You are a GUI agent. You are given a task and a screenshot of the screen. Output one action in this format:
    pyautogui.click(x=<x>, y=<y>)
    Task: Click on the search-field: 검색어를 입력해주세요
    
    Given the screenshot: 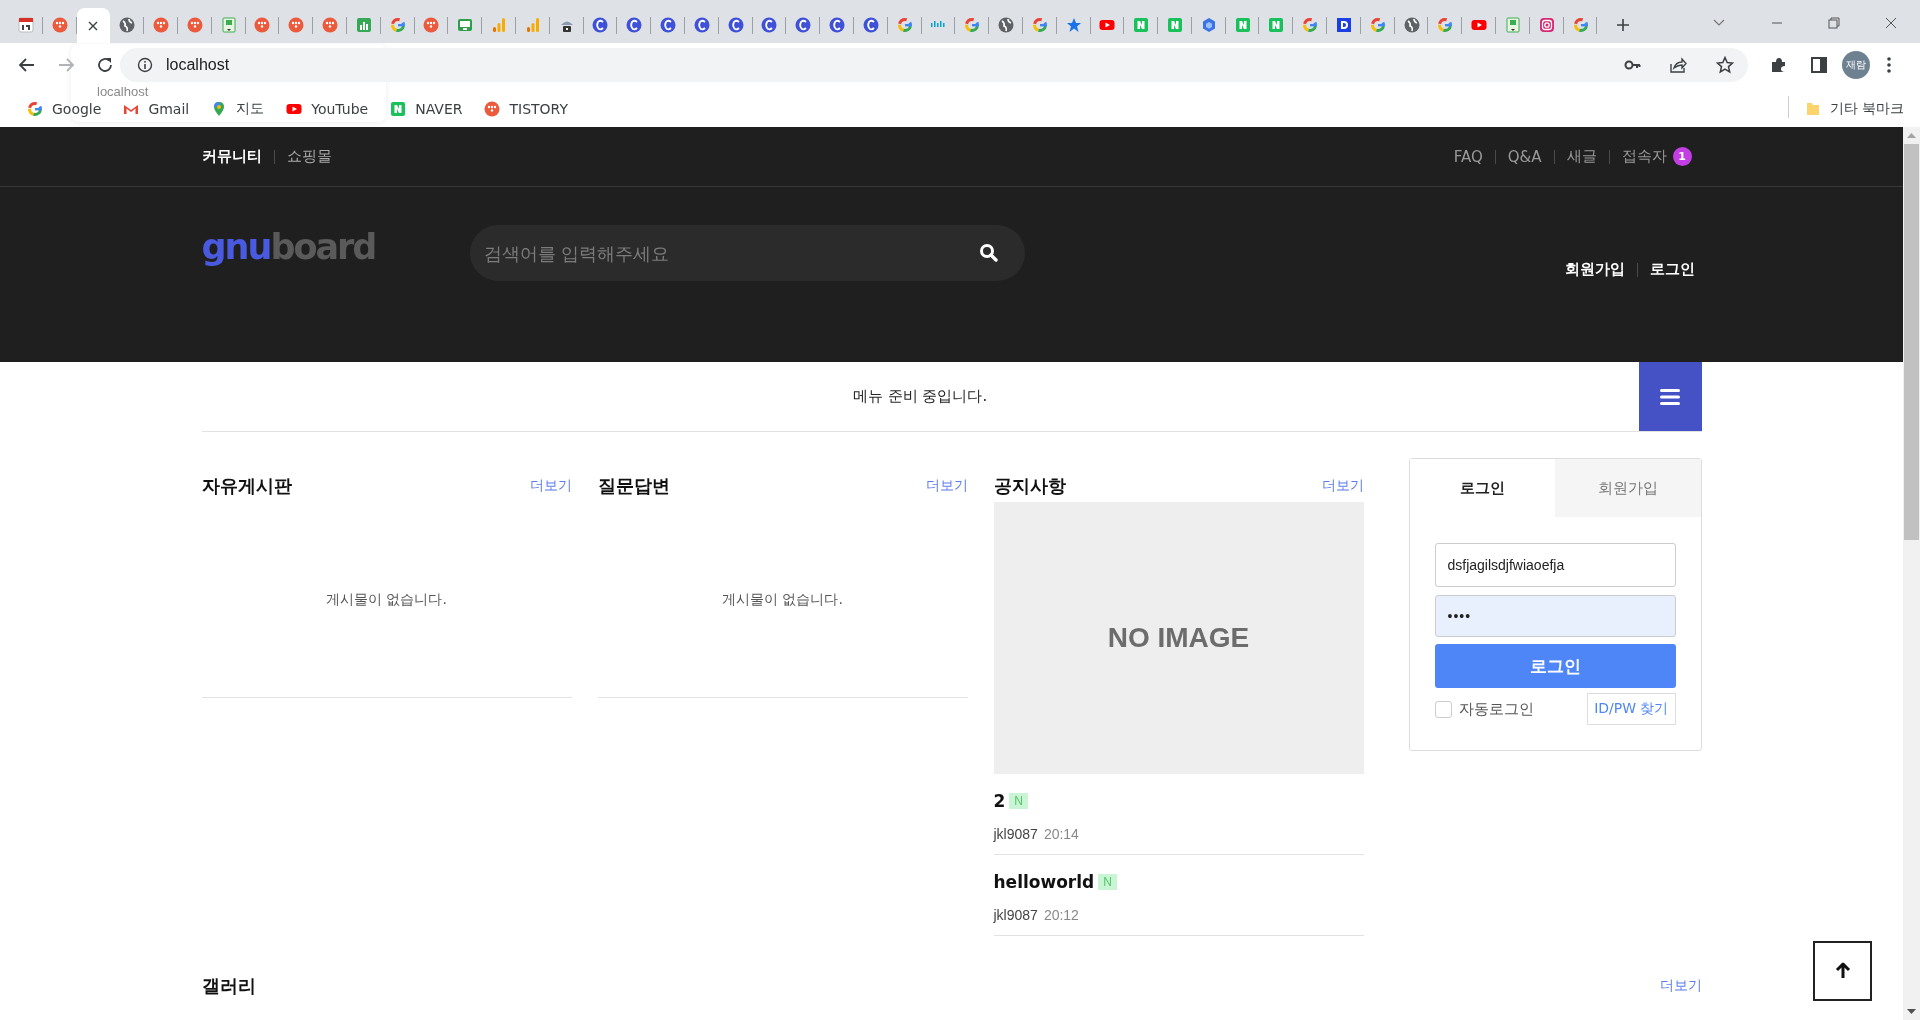 What is the action you would take?
    pyautogui.click(x=747, y=253)
    